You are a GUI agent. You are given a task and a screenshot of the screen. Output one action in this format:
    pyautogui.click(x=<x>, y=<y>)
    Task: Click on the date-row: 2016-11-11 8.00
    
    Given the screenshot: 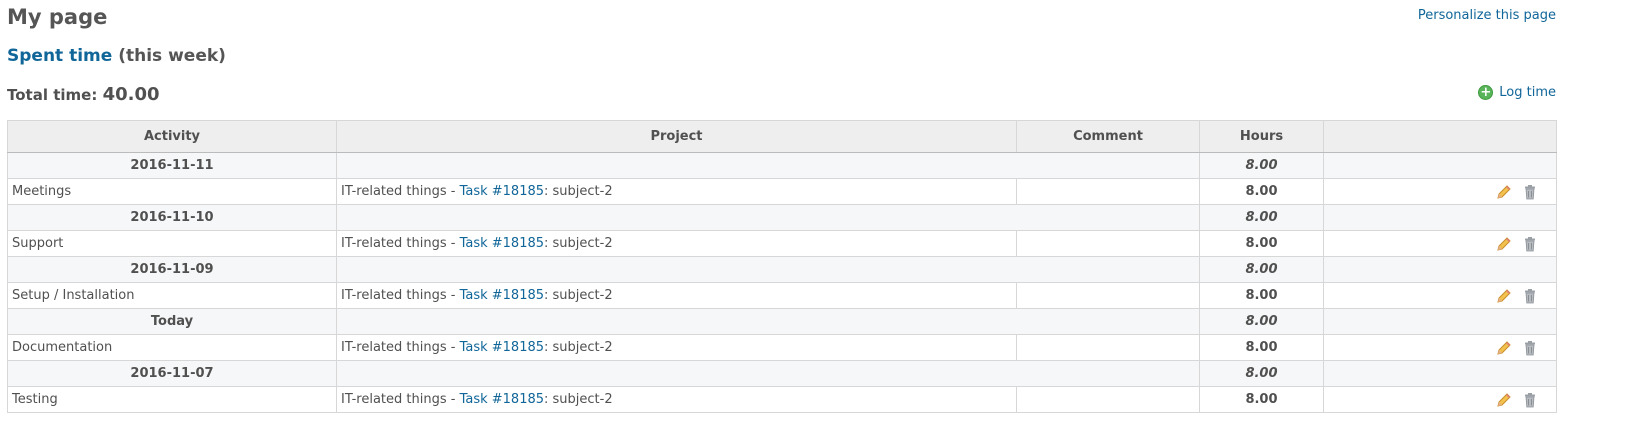 What is the action you would take?
    pyautogui.click(x=782, y=165)
    